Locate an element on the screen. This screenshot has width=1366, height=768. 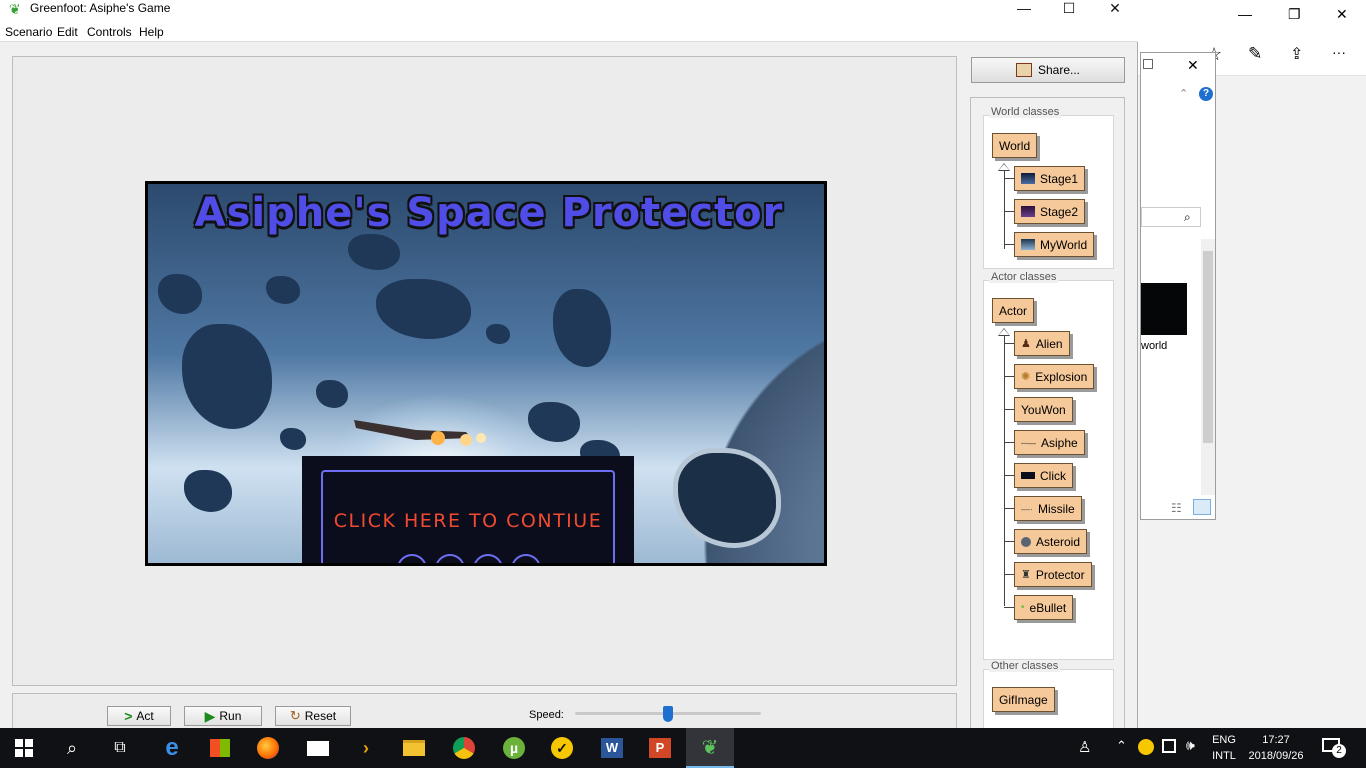
taskbar-plex: › is located at coordinates (366, 748).